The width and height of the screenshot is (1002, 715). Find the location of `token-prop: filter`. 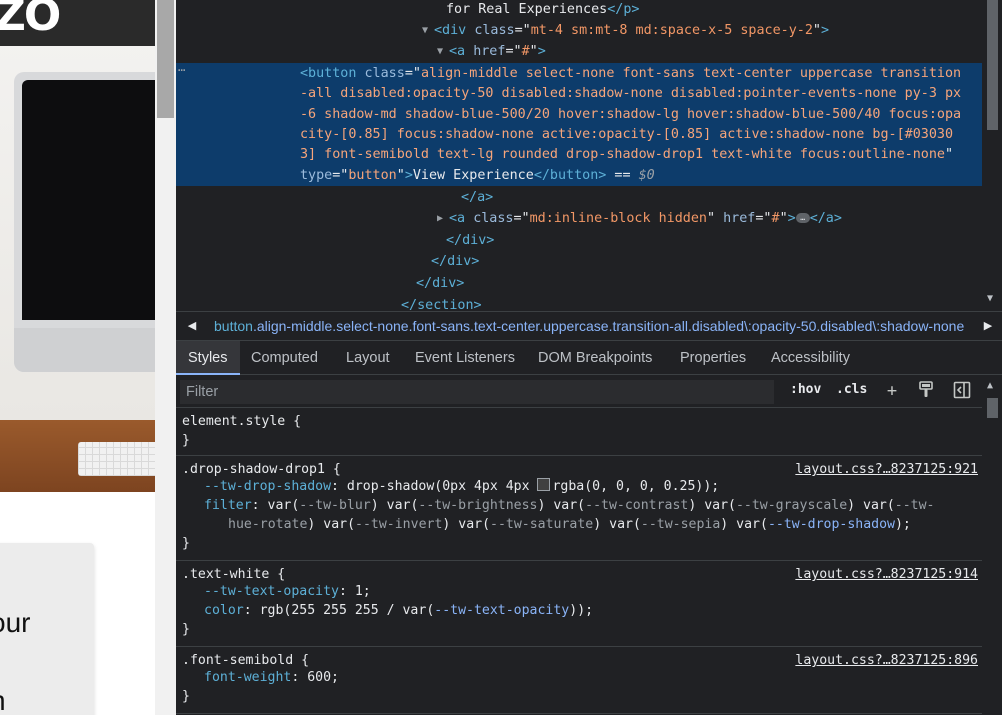

token-prop: filter is located at coordinates (228, 505).